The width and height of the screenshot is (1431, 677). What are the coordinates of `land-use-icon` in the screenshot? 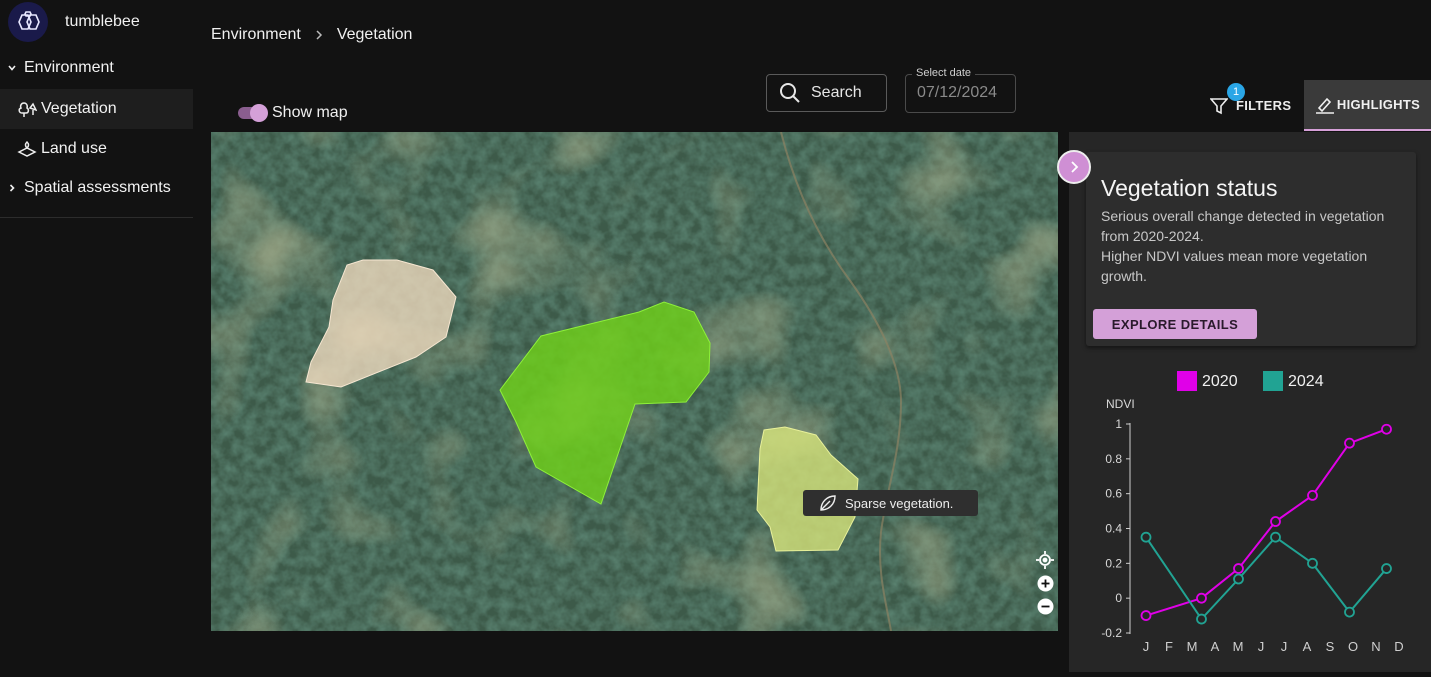 It's located at (27, 149).